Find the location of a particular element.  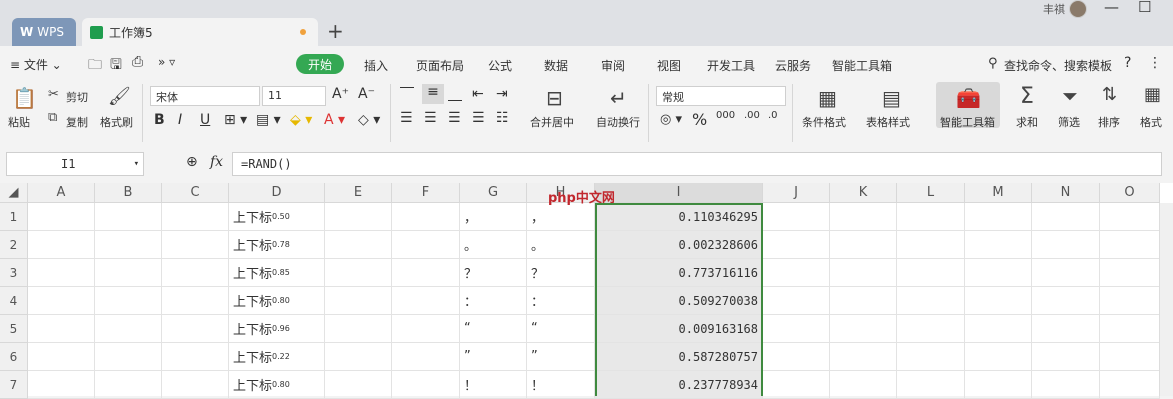

align-bottom-icon: ⎽ is located at coordinates (455, 94).